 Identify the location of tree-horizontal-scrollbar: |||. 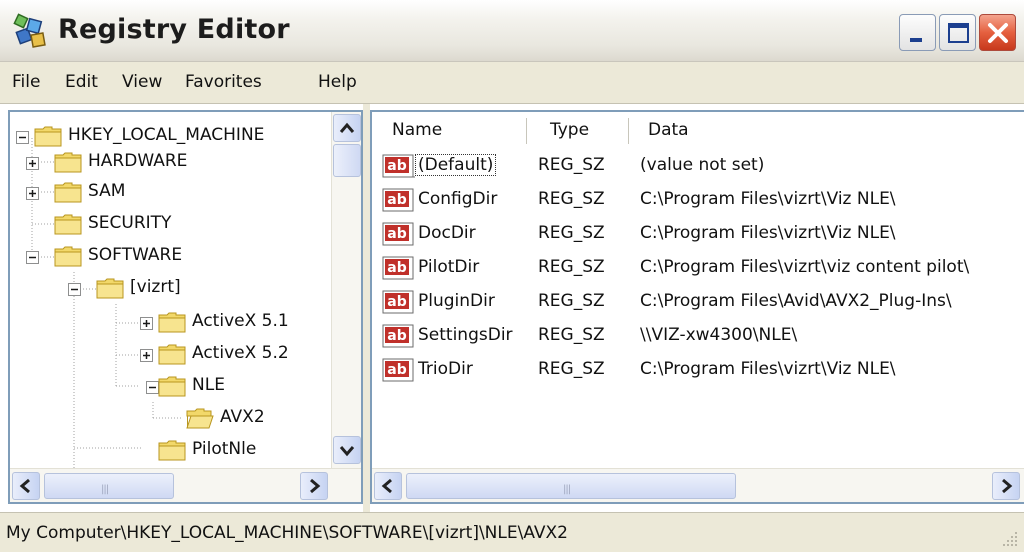
(185, 485).